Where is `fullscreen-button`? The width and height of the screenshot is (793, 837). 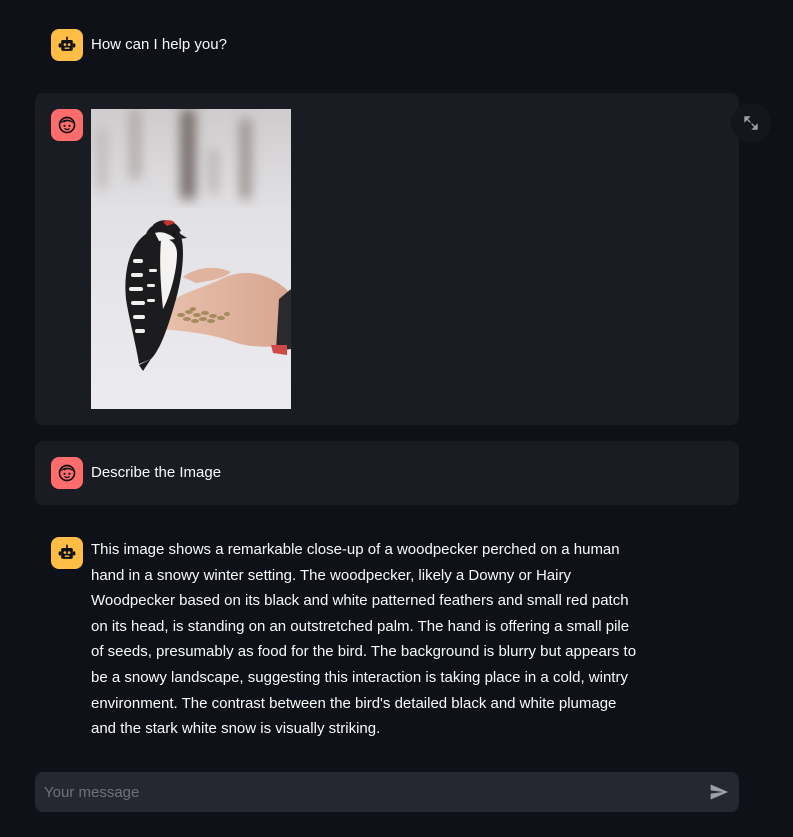 fullscreen-button is located at coordinates (751, 123).